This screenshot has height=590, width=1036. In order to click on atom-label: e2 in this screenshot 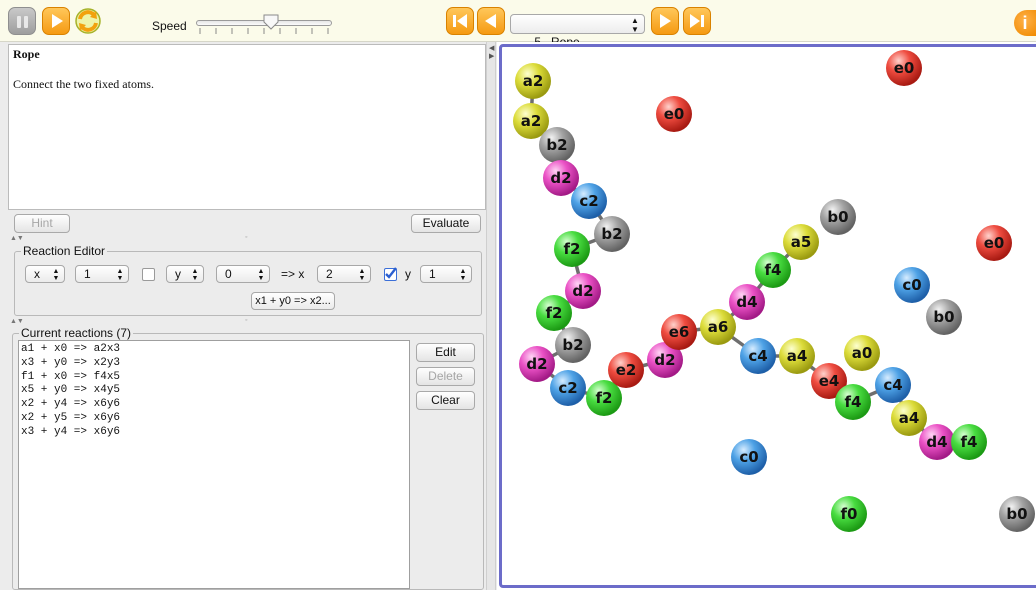, I will do `click(626, 370)`.